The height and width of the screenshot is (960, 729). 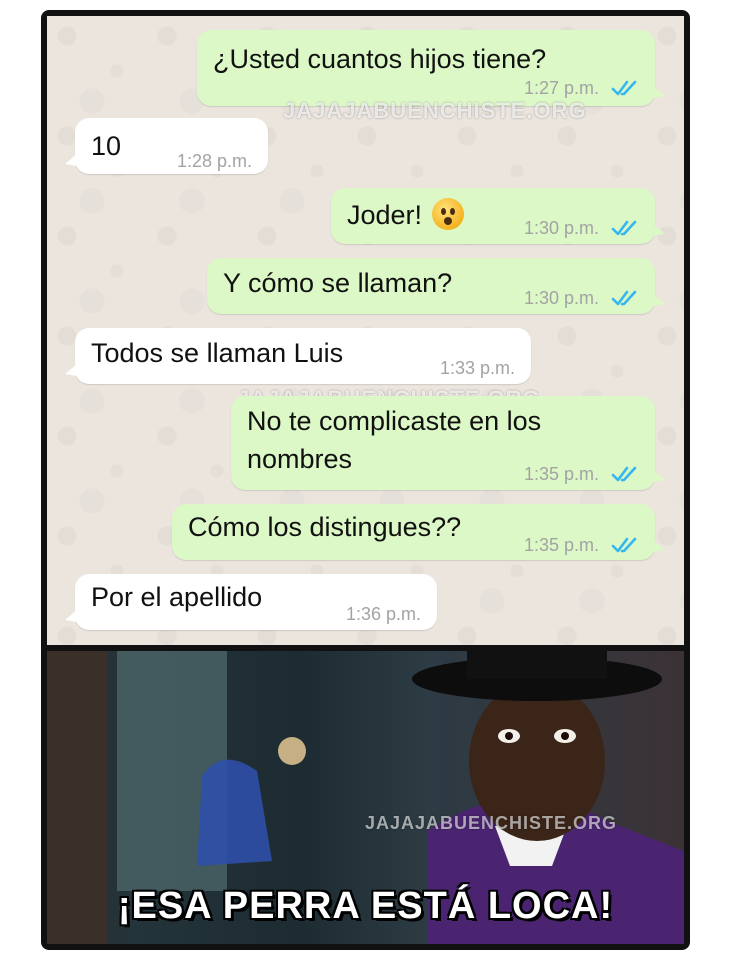 What do you see at coordinates (292, 751) in the screenshot?
I see `lamp-glow` at bounding box center [292, 751].